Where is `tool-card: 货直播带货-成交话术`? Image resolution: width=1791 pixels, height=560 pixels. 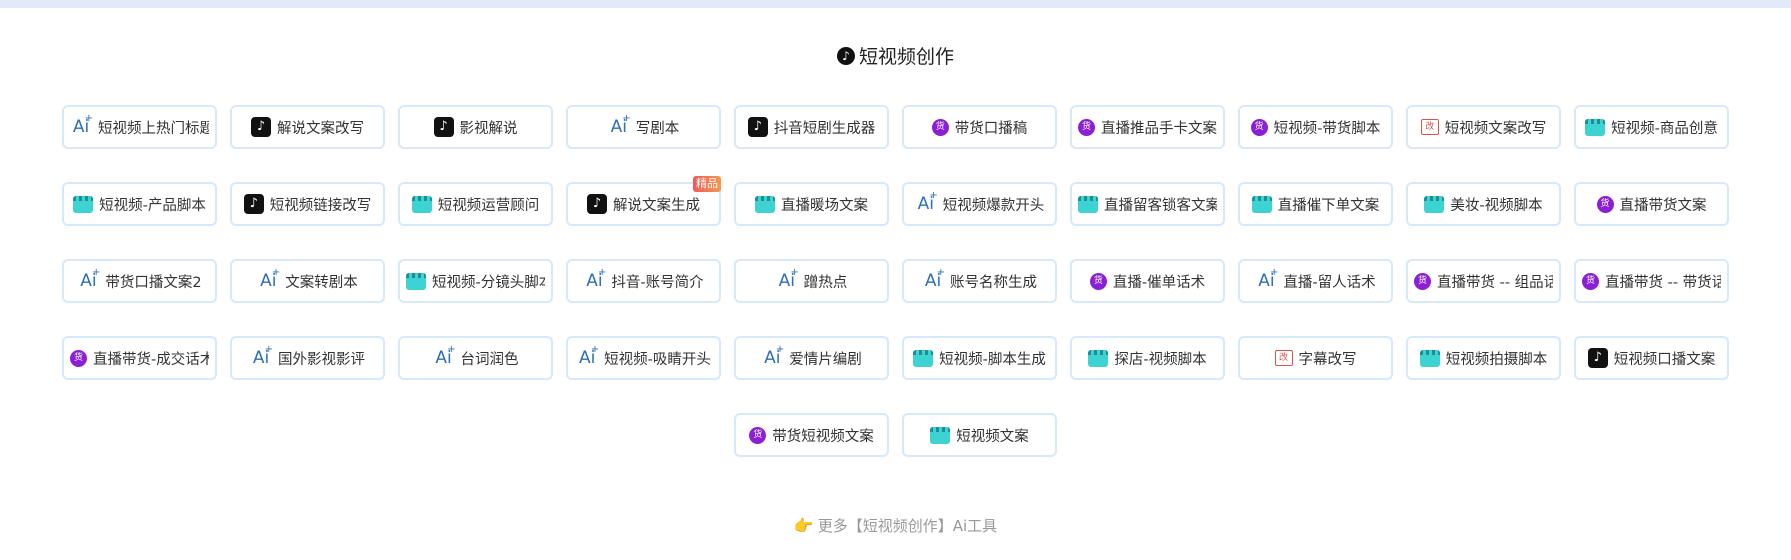
tool-card: 货直播带货-成交话术 is located at coordinates (139, 358).